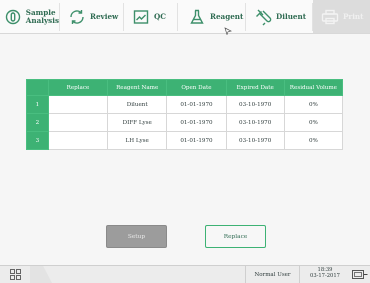 This screenshot has height=283, width=370. What do you see at coordinates (42, 20) in the screenshot?
I see `tab-sample-analysis-label-line2: Analysis` at bounding box center [42, 20].